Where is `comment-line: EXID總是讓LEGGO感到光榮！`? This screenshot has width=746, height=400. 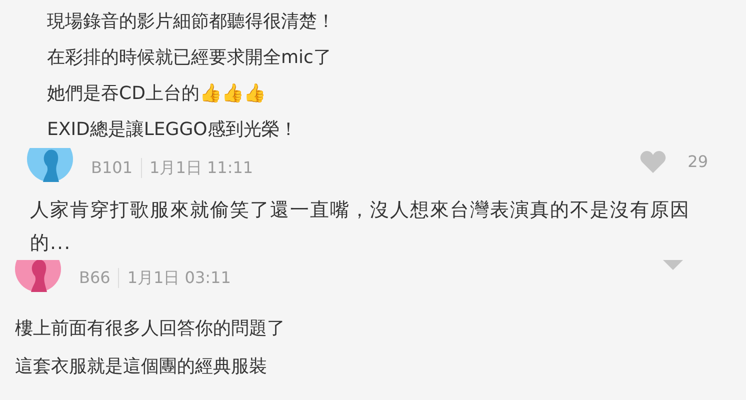 comment-line: EXID總是讓LEGGO感到光榮！ is located at coordinates (172, 130).